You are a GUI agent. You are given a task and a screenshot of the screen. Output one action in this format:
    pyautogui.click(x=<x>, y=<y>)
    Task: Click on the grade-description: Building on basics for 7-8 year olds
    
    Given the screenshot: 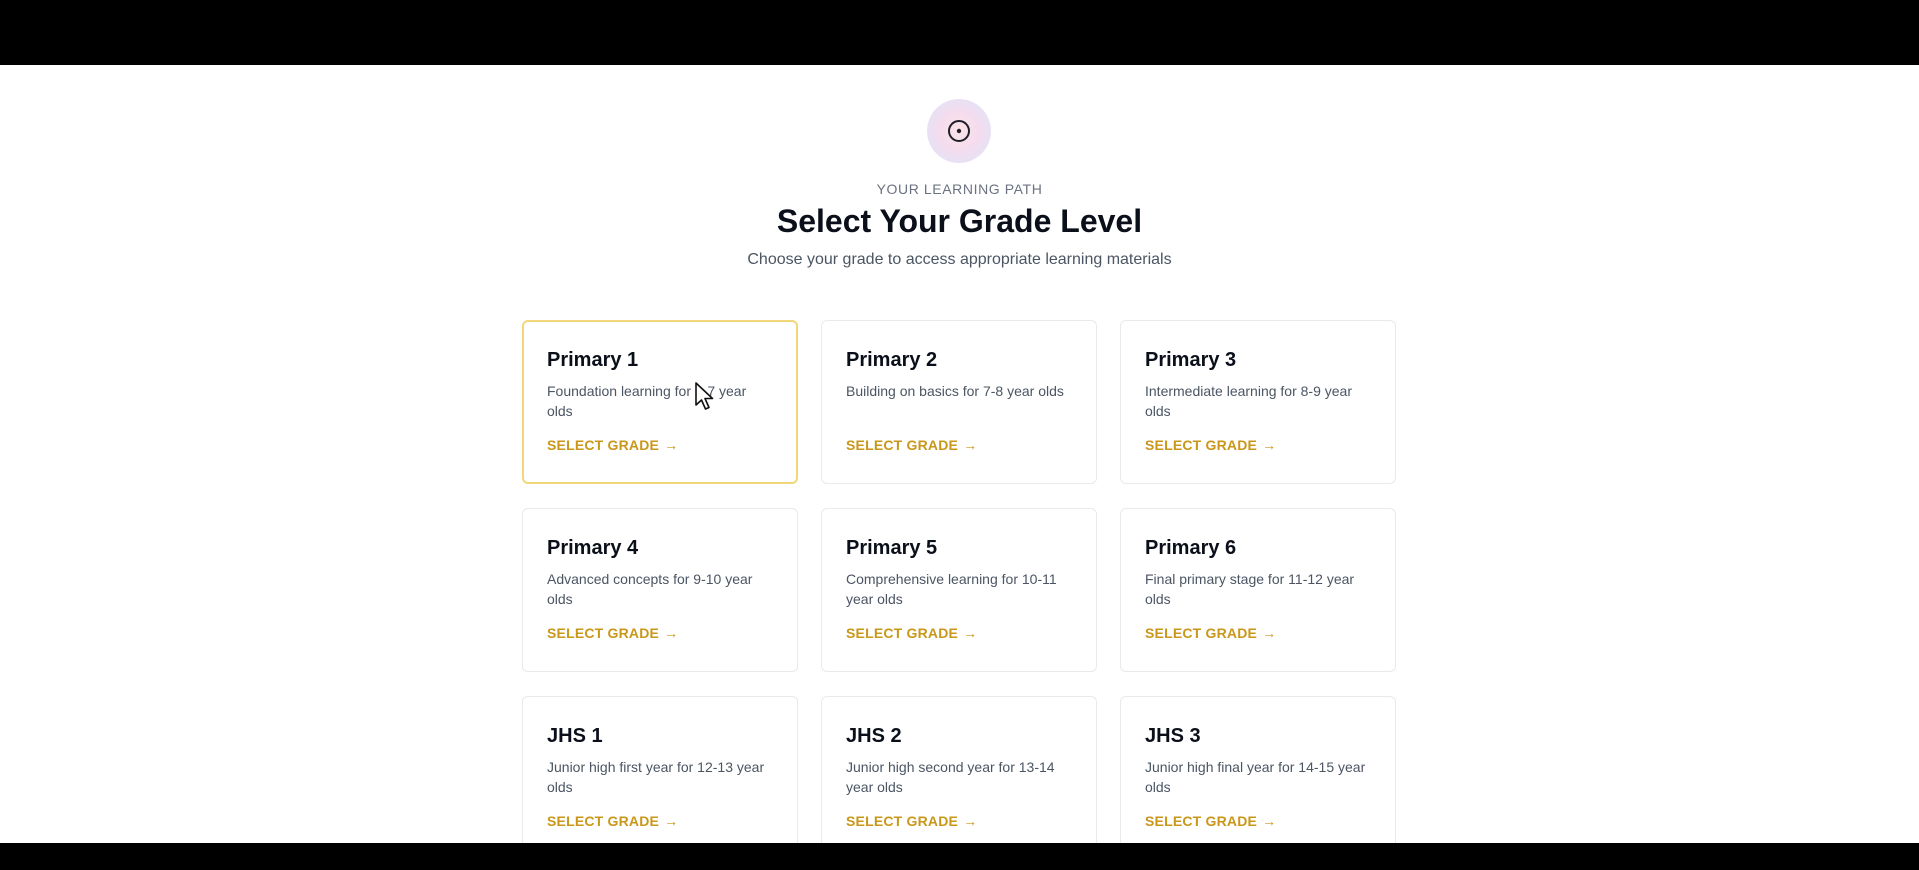 What is the action you would take?
    pyautogui.click(x=955, y=391)
    